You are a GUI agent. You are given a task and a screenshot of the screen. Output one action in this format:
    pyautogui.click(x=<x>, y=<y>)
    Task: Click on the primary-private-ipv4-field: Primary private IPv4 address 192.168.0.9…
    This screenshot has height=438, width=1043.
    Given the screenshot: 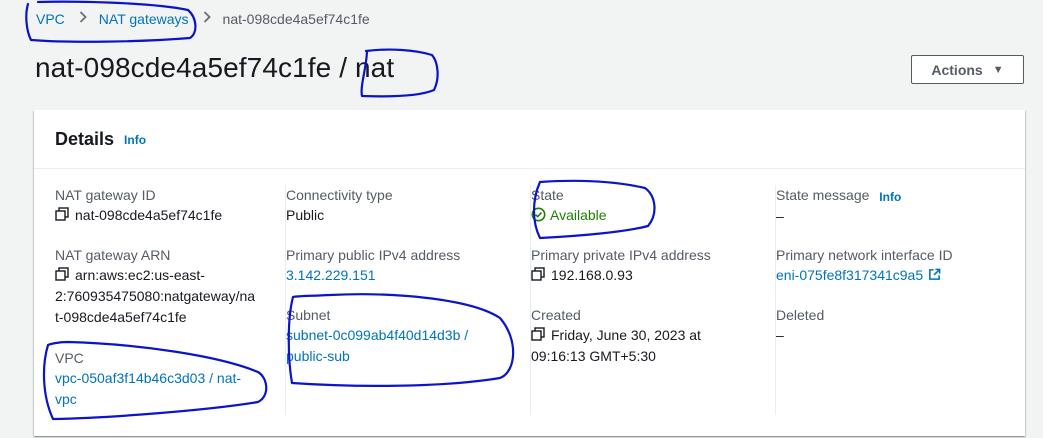 What is the action you would take?
    pyautogui.click(x=648, y=265)
    